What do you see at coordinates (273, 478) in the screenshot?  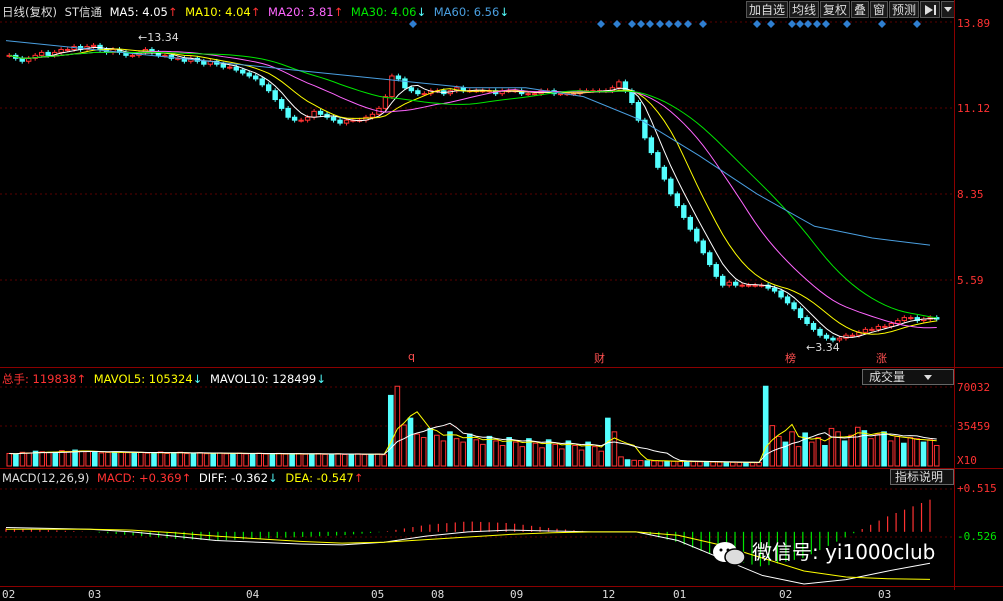 I see `diff-arrow: ↓` at bounding box center [273, 478].